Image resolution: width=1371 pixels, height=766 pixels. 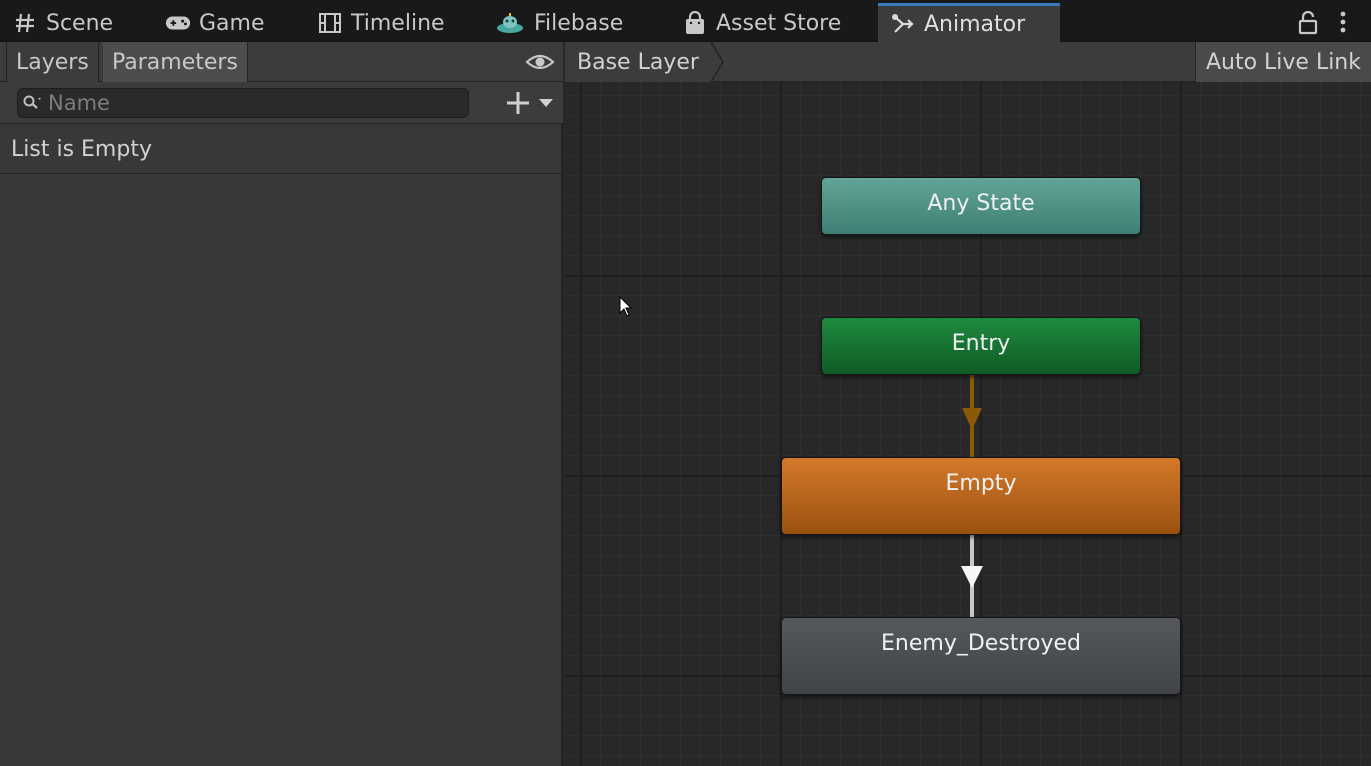 What do you see at coordinates (530, 103) in the screenshot?
I see `add-parameter-button` at bounding box center [530, 103].